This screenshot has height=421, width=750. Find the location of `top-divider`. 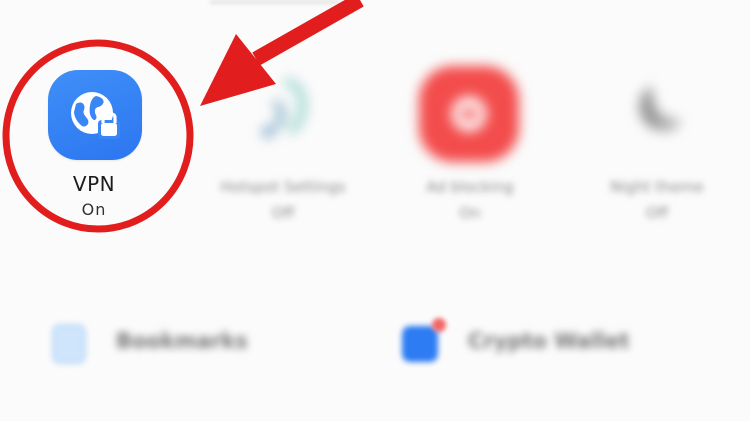

top-divider is located at coordinates (275, 2).